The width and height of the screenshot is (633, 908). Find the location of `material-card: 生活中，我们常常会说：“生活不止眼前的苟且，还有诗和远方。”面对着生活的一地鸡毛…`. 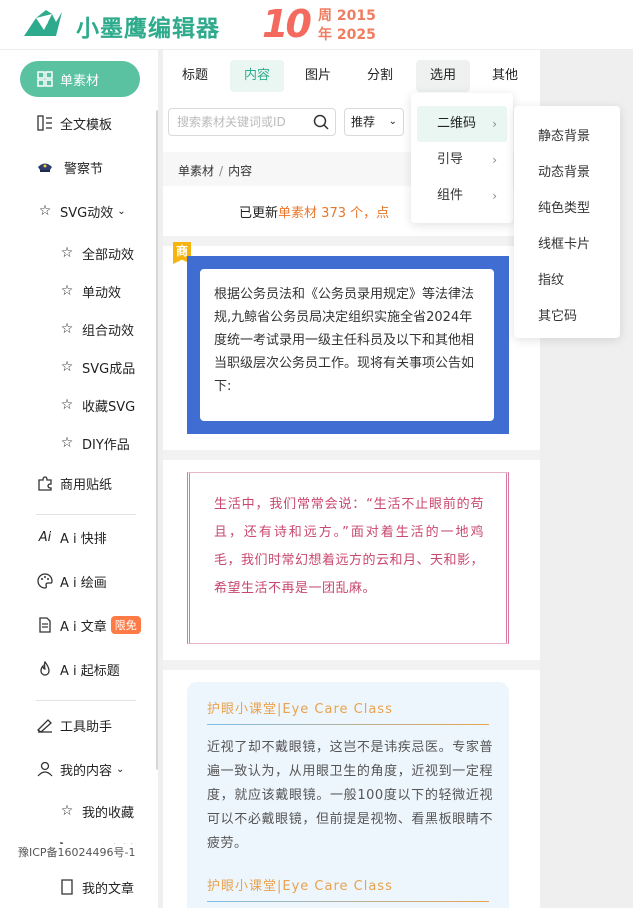

material-card: 生活中，我们常常会说：“生活不止眼前的苟且，还有诗和远方。”面对着生活的一地鸡毛… is located at coordinates (348, 558).